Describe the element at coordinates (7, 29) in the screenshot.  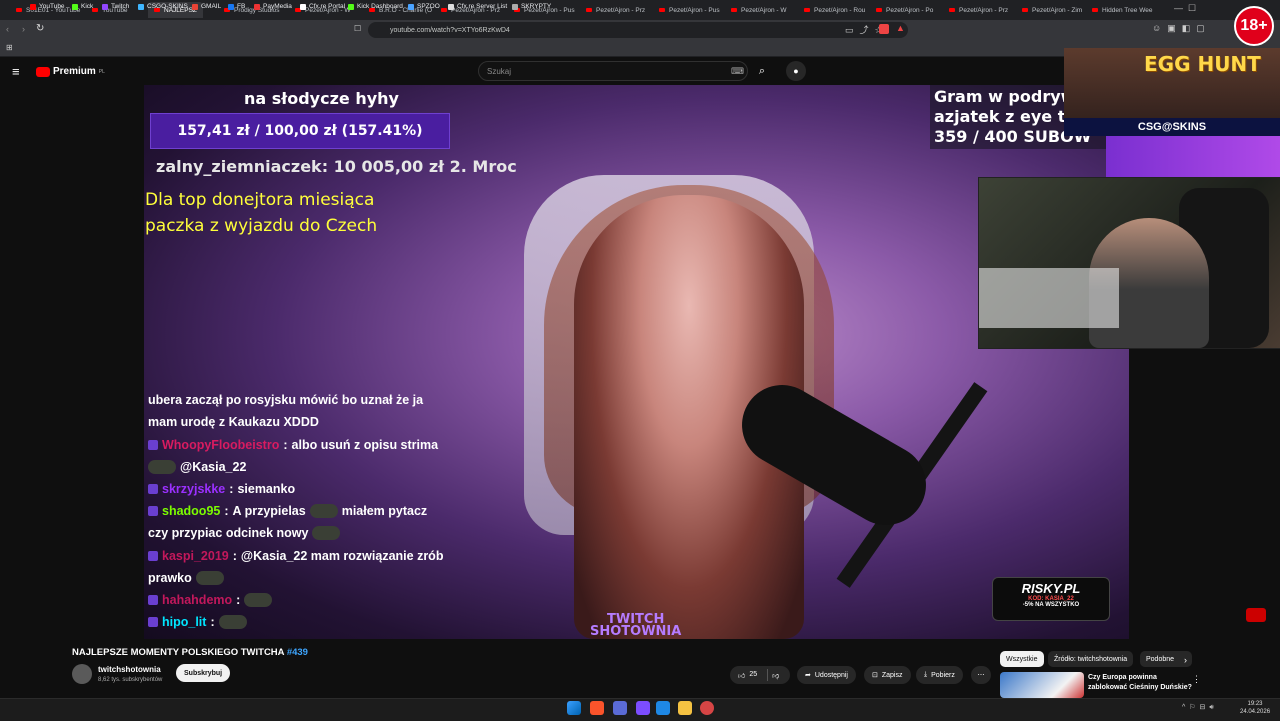
I see `back-icon: ‹` at that location.